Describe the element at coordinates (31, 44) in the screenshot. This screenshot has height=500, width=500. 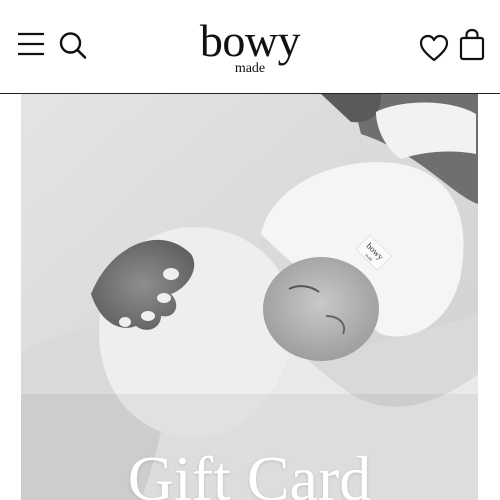
I see `menu-icon` at that location.